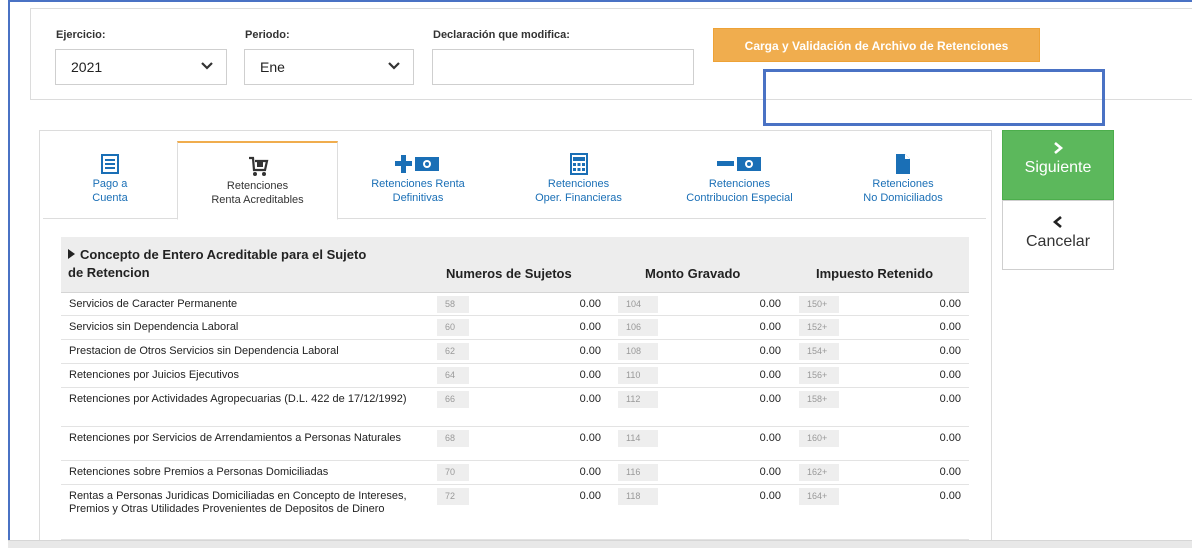 The width and height of the screenshot is (1192, 548). What do you see at coordinates (329, 67) in the screenshot?
I see `periodo-select: Ene` at bounding box center [329, 67].